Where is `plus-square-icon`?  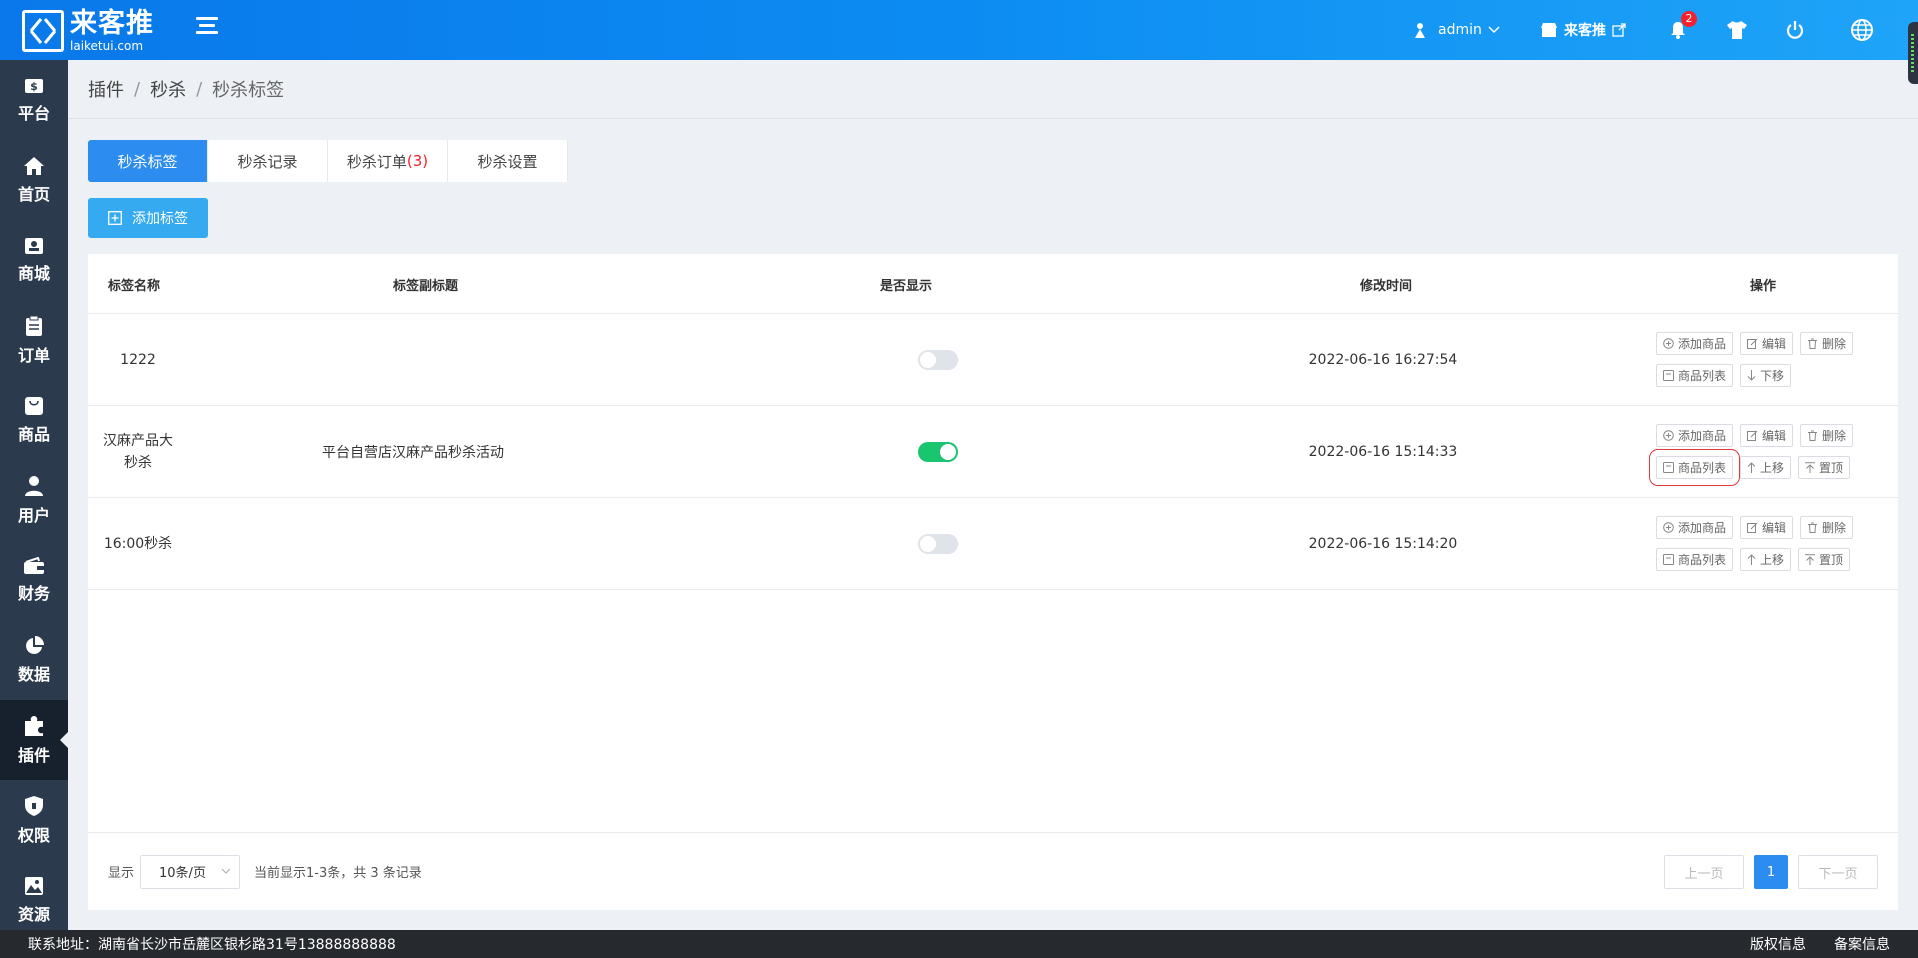 plus-square-icon is located at coordinates (115, 218).